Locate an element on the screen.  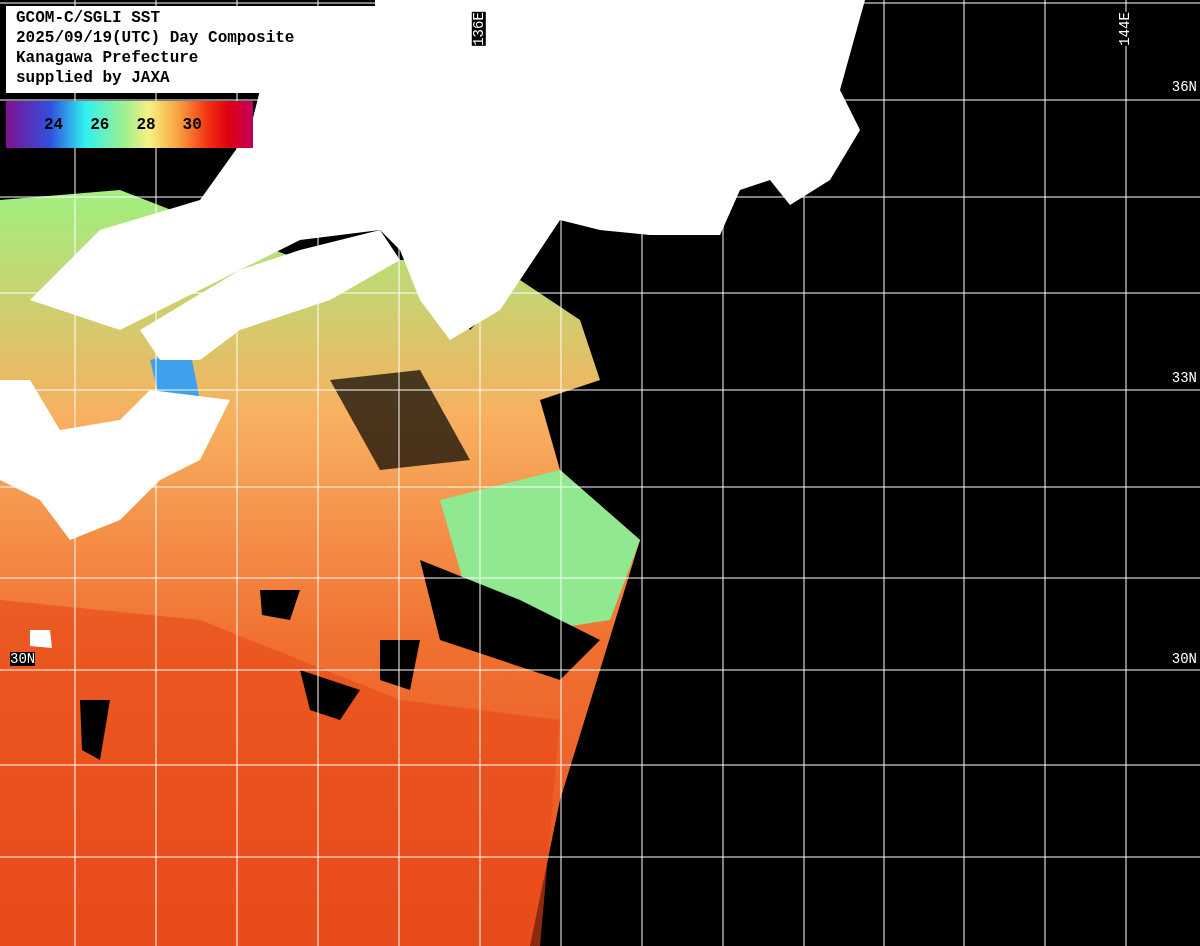
legend-tick: 30 is located at coordinates (192, 125).